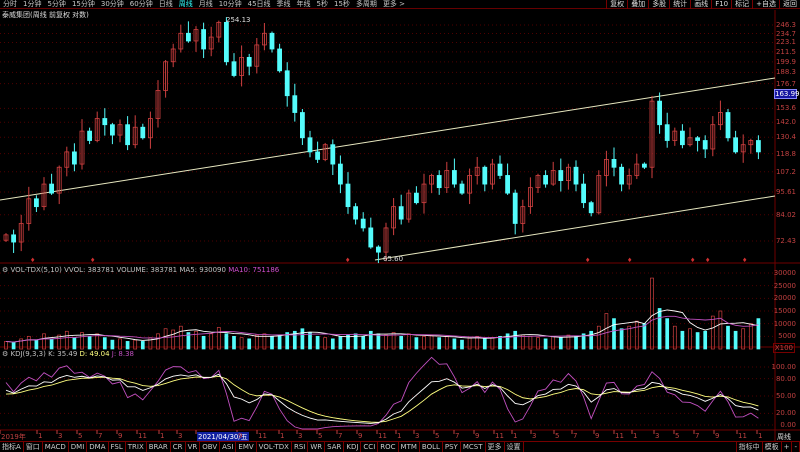 The width and height of the screenshot is (800, 452). What do you see at coordinates (353, 447) in the screenshot?
I see `indicator-tab-17: KDJ` at bounding box center [353, 447].